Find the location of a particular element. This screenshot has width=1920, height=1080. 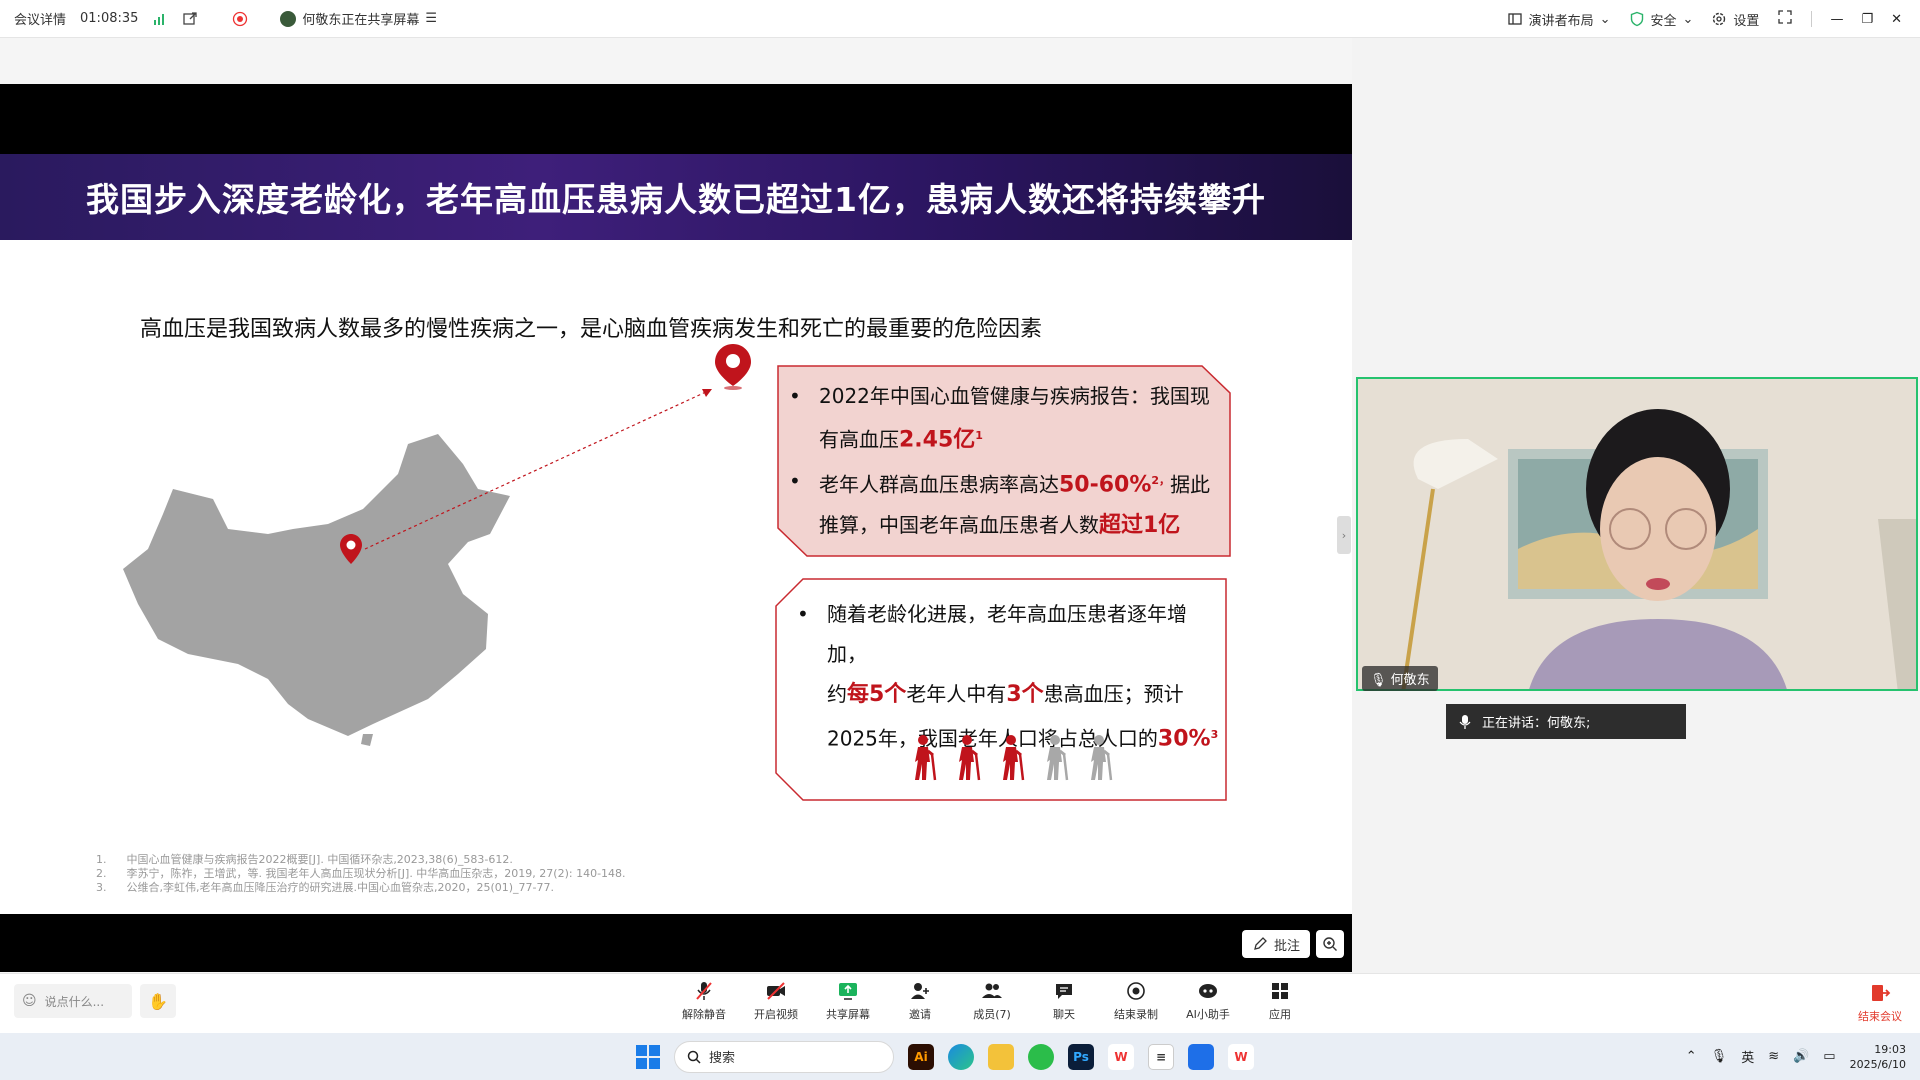

system-tray: ⌃ 🎙 英 ≋ 🔊 ▭ 19:03 2025/6/10 is located at coordinates (1796, 1056).